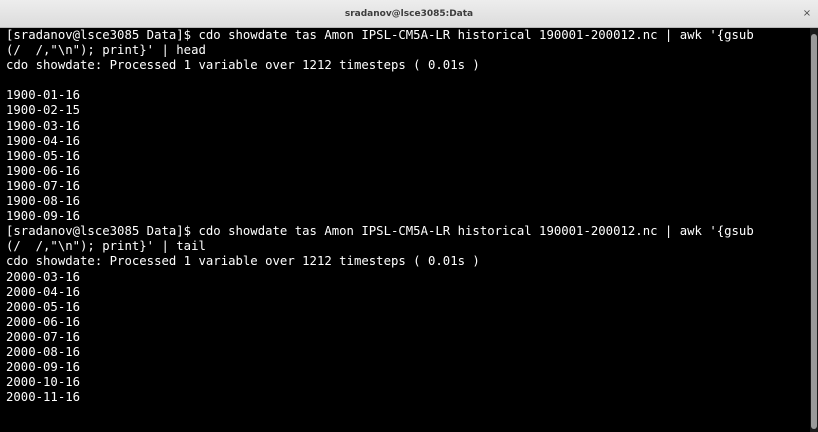  Describe the element at coordinates (43, 185) in the screenshot. I see `terminal-line: 1900-07-16` at that location.